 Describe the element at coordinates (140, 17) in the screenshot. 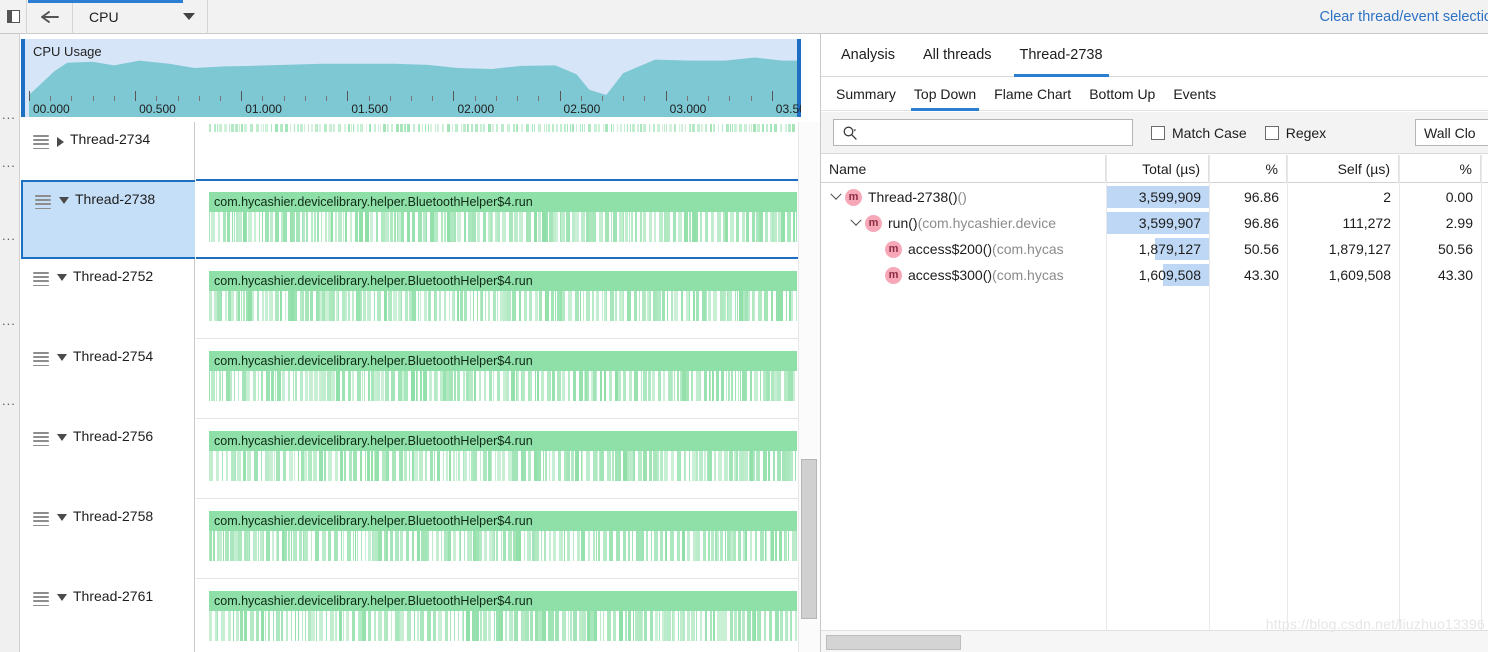

I see `cpu-capture-select: CPU` at that location.